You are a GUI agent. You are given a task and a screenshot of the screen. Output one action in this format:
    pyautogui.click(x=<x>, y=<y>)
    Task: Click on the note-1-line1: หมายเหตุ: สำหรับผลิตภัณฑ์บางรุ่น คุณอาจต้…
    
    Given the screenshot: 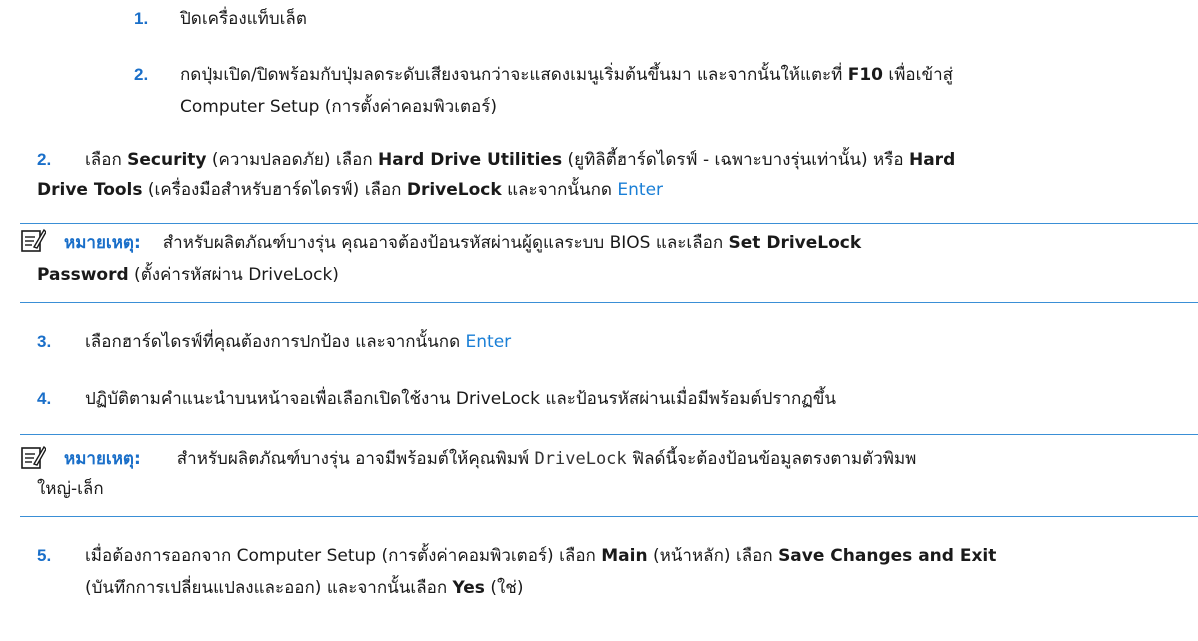 What is the action you would take?
    pyautogui.click(x=463, y=243)
    